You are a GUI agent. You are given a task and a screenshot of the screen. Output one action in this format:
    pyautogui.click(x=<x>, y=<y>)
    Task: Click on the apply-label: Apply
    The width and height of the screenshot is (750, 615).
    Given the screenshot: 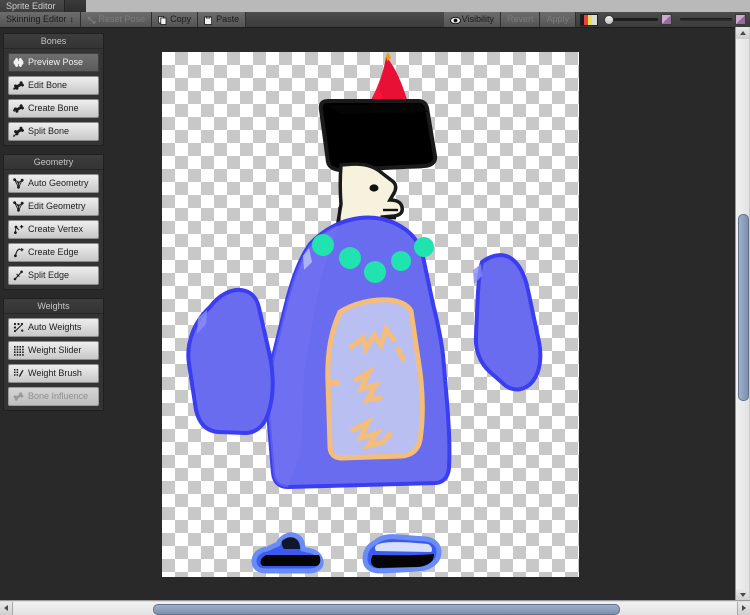 What is the action you would take?
    pyautogui.click(x=557, y=19)
    